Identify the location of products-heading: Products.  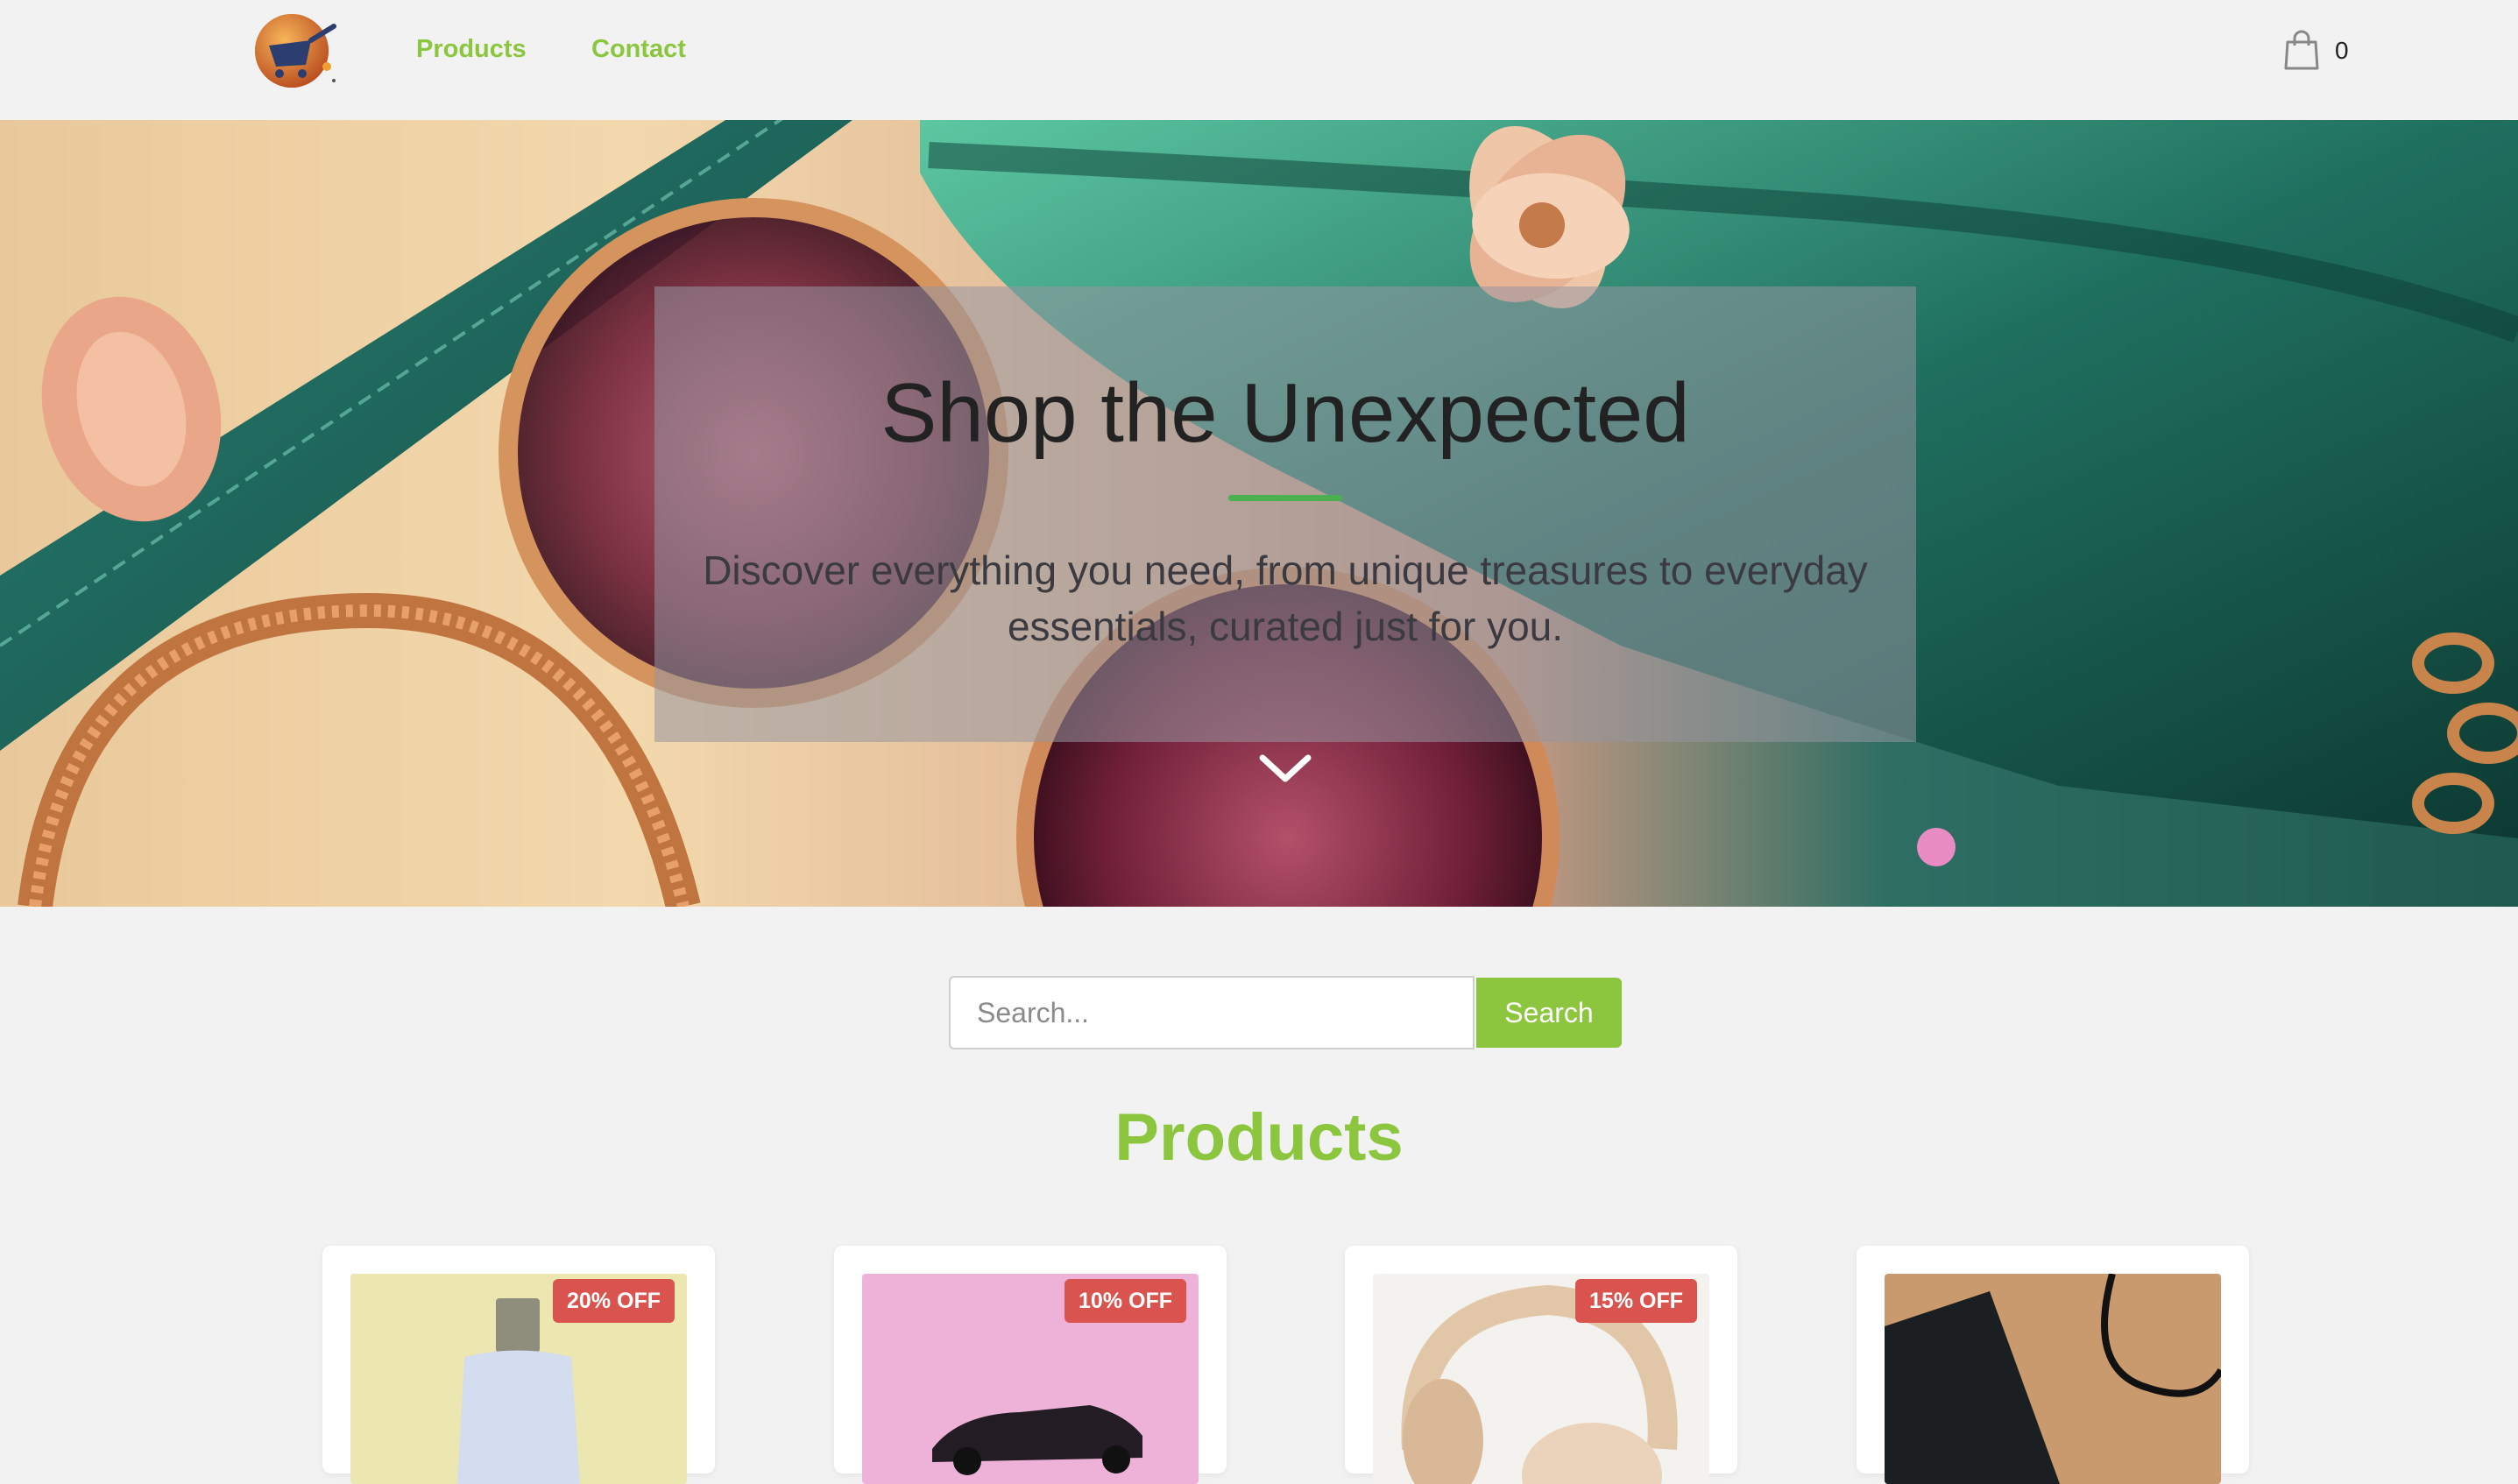
(1259, 1137).